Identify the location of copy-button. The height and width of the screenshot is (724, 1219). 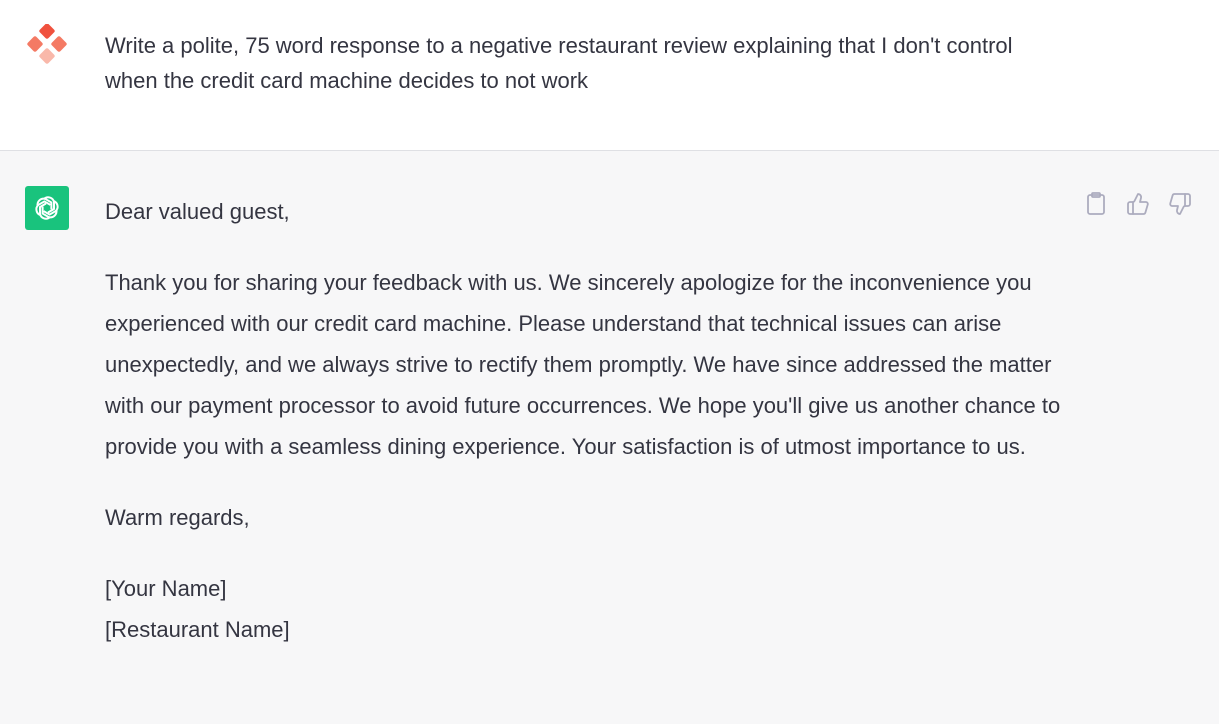
(1096, 204).